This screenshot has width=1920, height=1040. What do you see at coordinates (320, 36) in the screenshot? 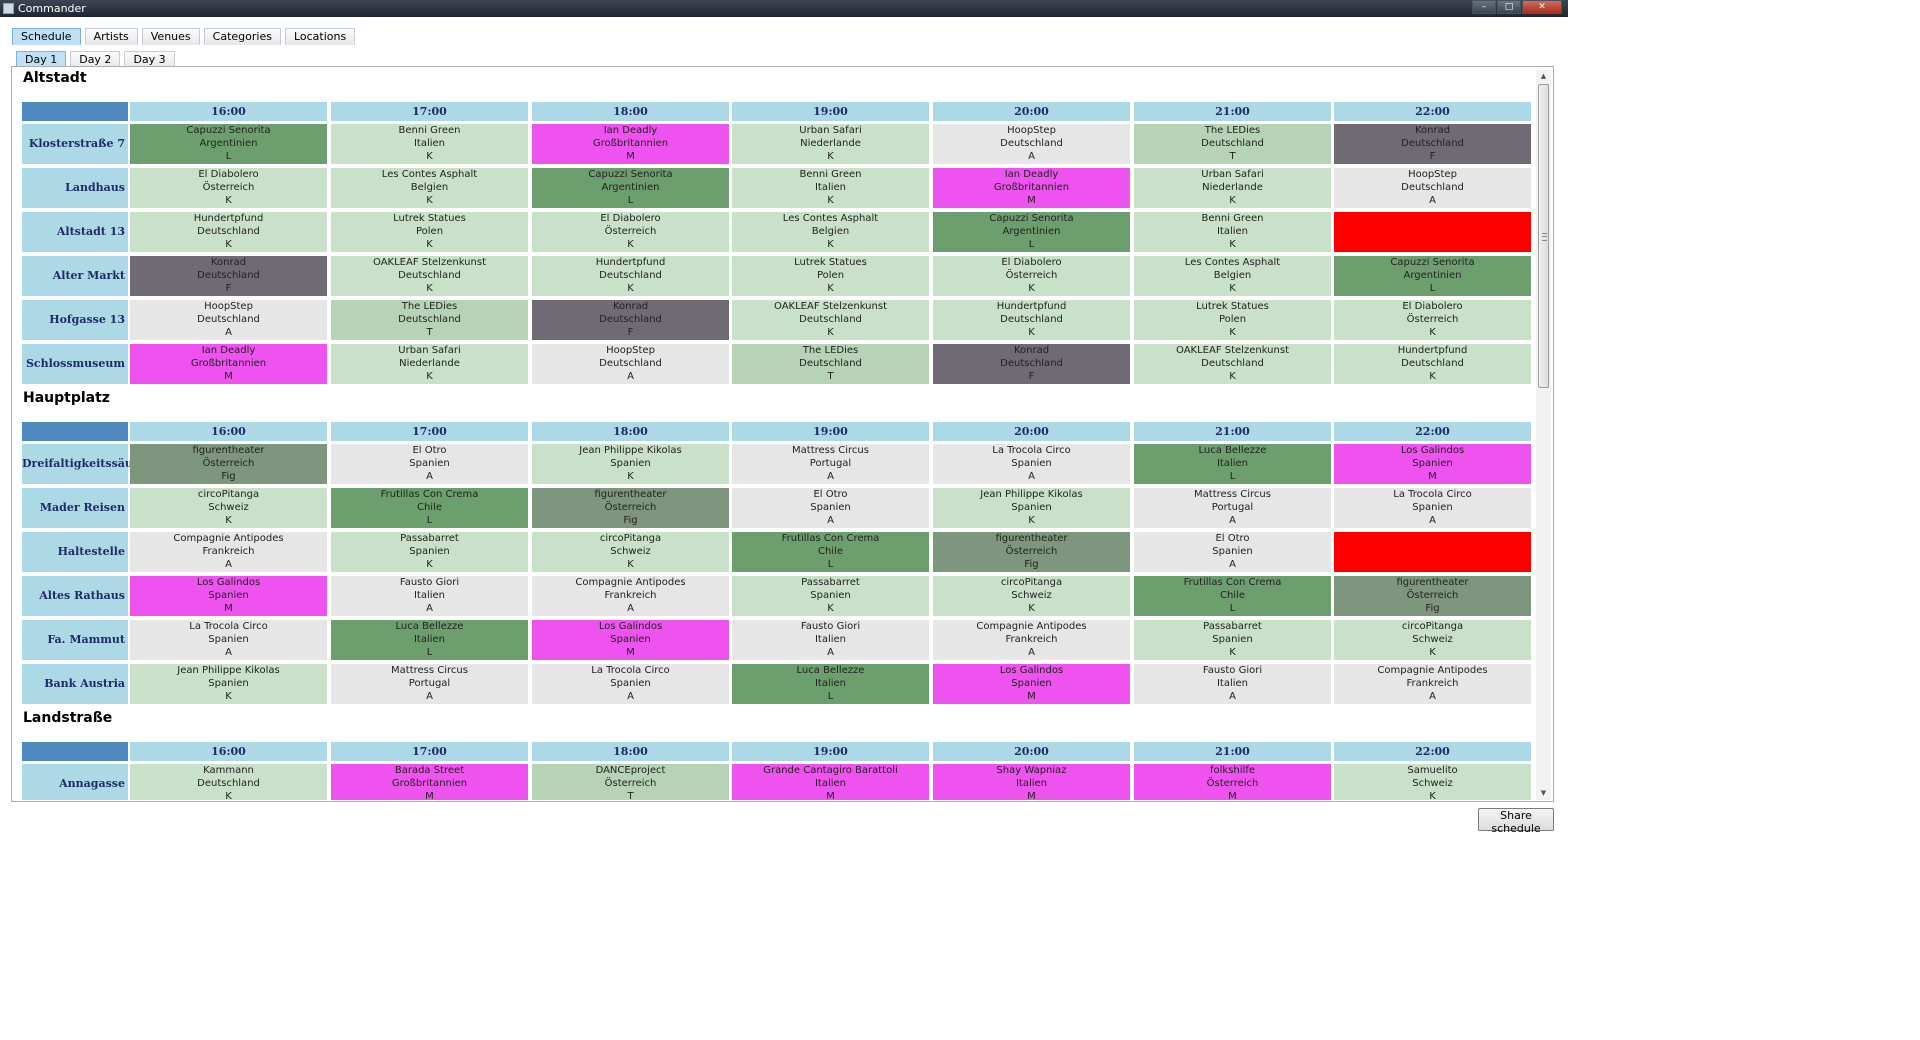
I see `tab-locations: Locations` at bounding box center [320, 36].